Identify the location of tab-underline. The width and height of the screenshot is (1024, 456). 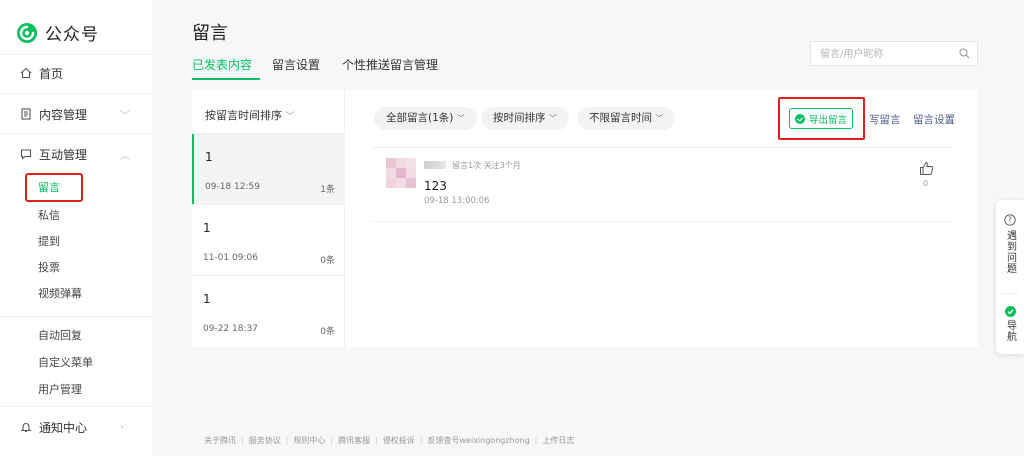
(226, 79).